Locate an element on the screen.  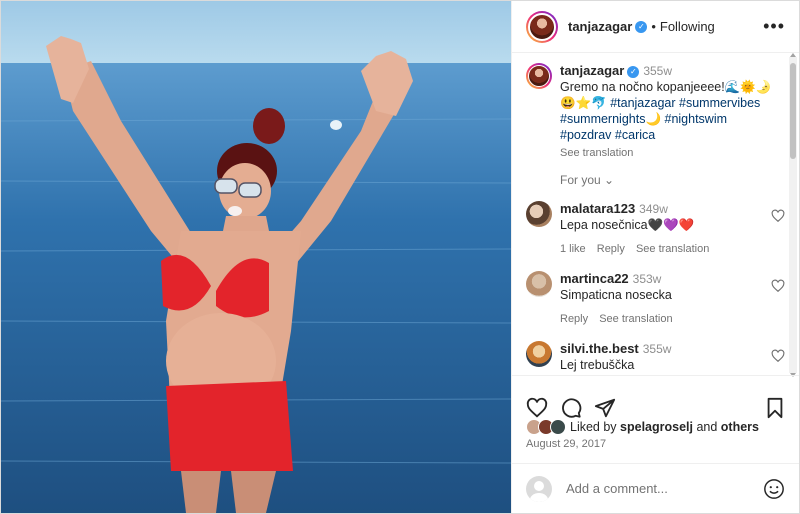
emoji-icon is located at coordinates (774, 489).